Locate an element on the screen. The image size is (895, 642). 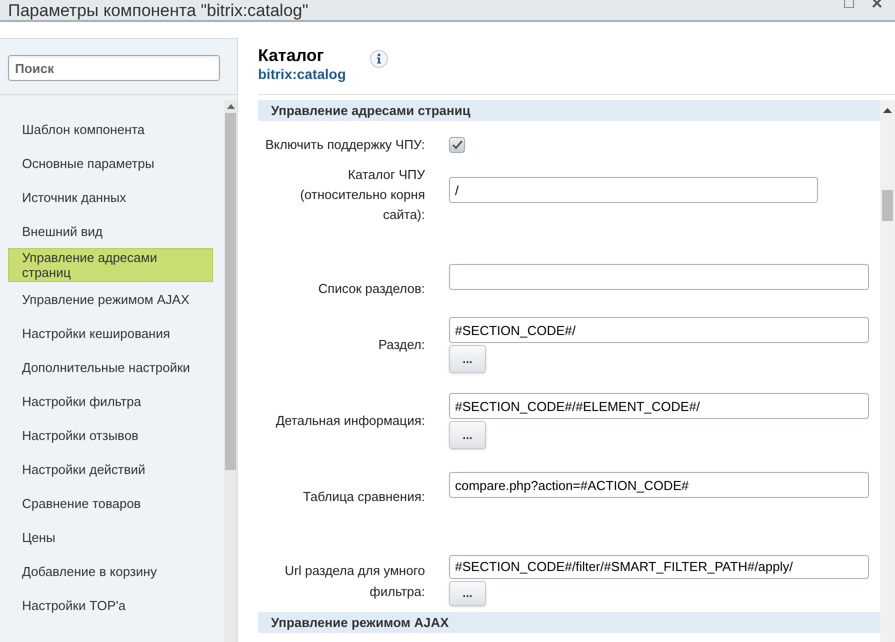
text-field: / is located at coordinates (633, 190).